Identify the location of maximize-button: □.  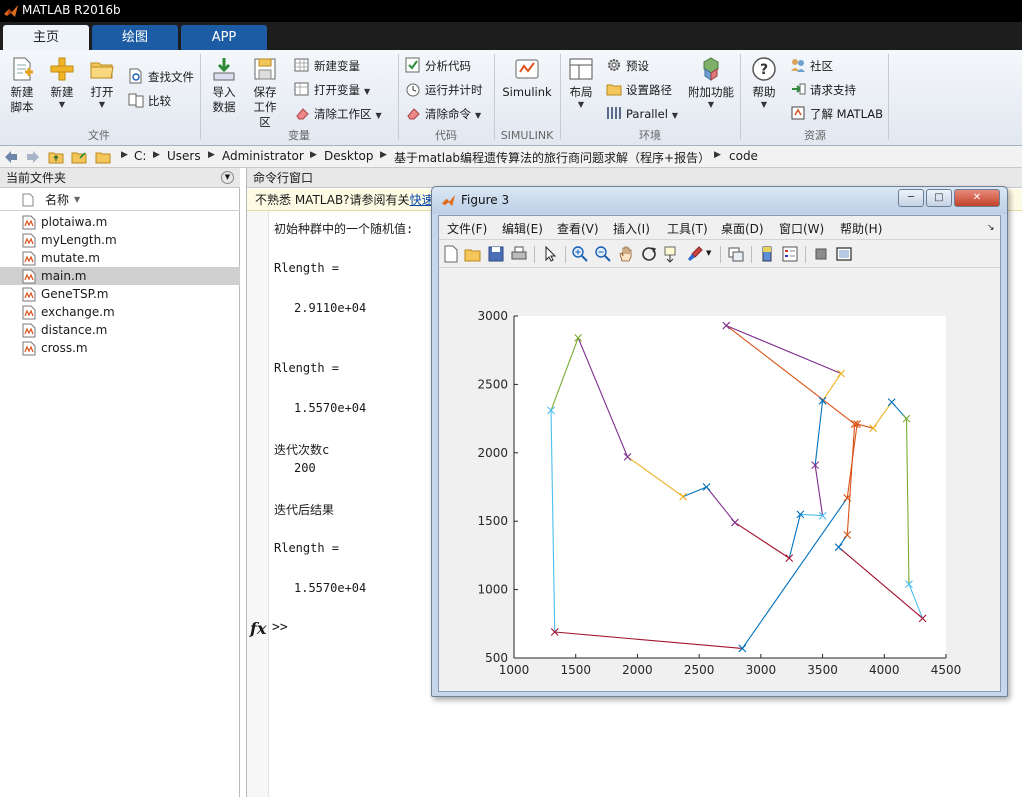
(939, 198).